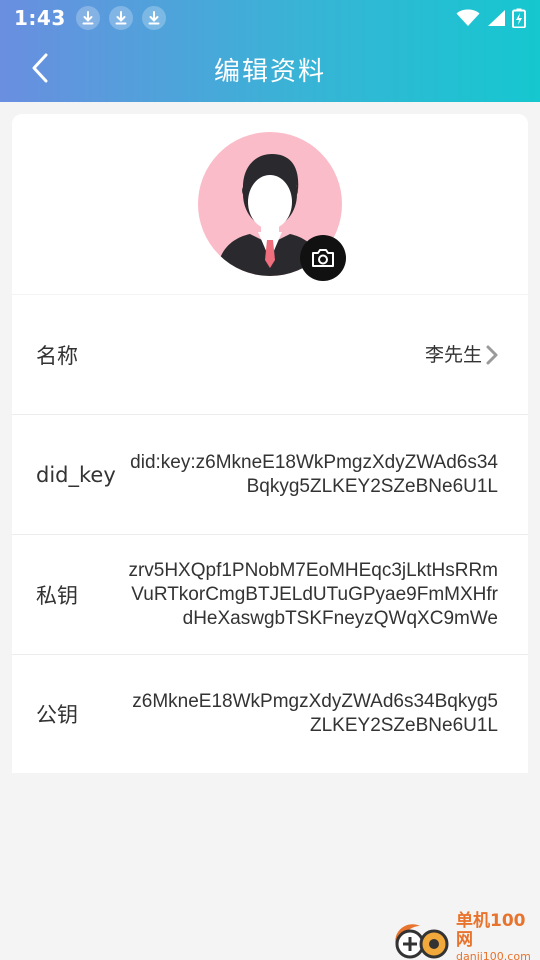 The height and width of the screenshot is (960, 540). Describe the element at coordinates (270, 355) in the screenshot. I see `name-row: 名称 李先生` at that location.